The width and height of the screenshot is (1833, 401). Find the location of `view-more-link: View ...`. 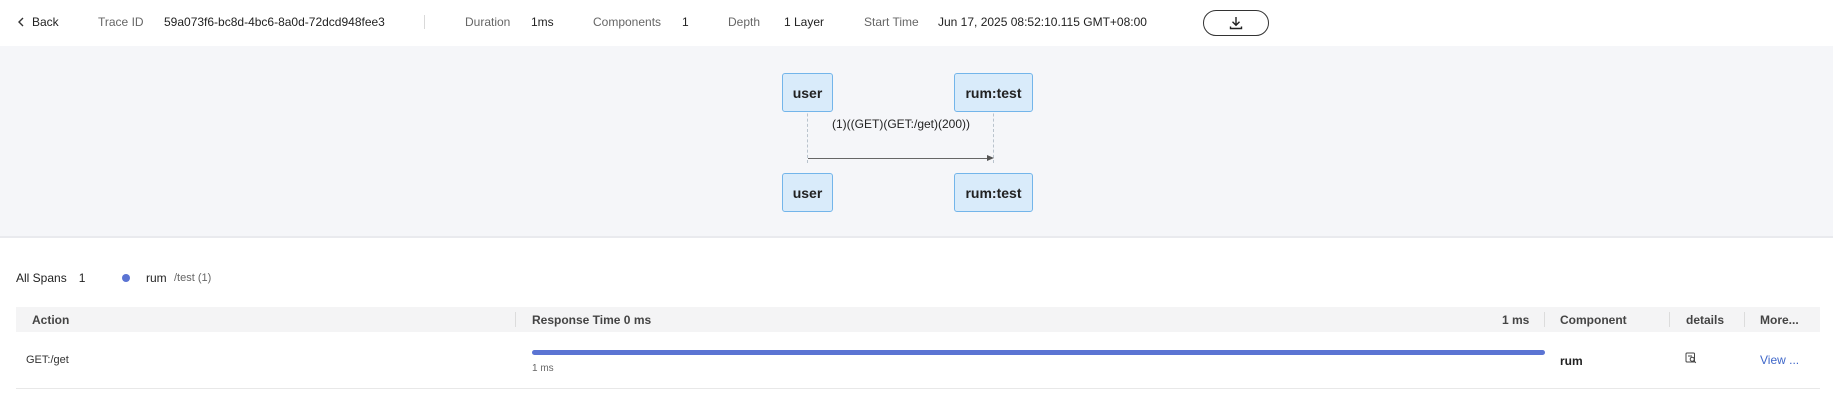

view-more-link: View ... is located at coordinates (1779, 360).